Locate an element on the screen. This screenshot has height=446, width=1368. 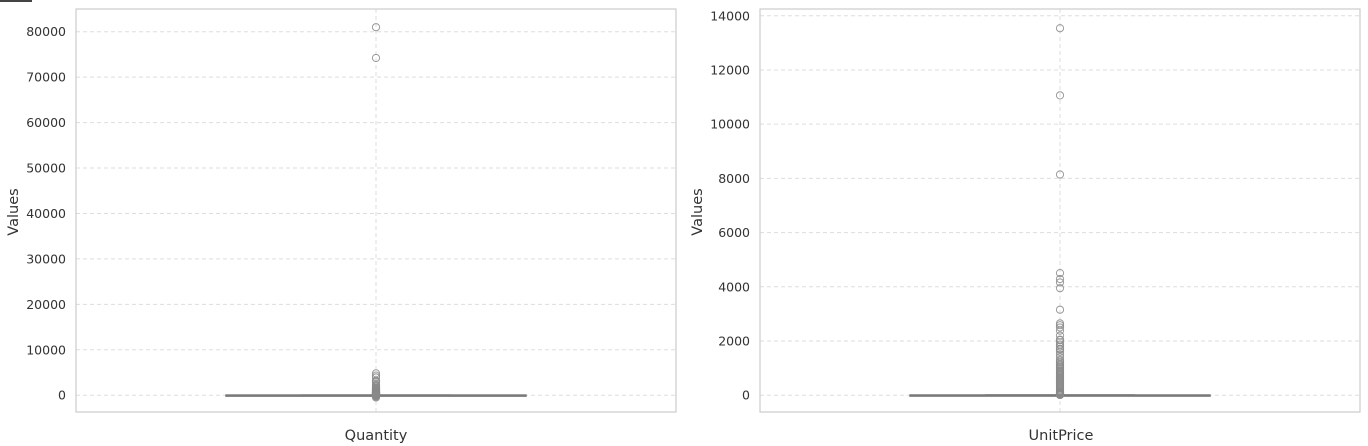
y-tick-label: 50000 is located at coordinates (46, 168).